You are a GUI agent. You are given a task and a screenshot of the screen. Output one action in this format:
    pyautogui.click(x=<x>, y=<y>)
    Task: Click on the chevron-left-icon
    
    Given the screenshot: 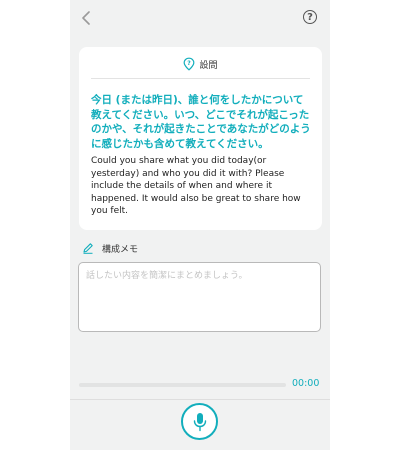 What is the action you would take?
    pyautogui.click(x=86, y=18)
    